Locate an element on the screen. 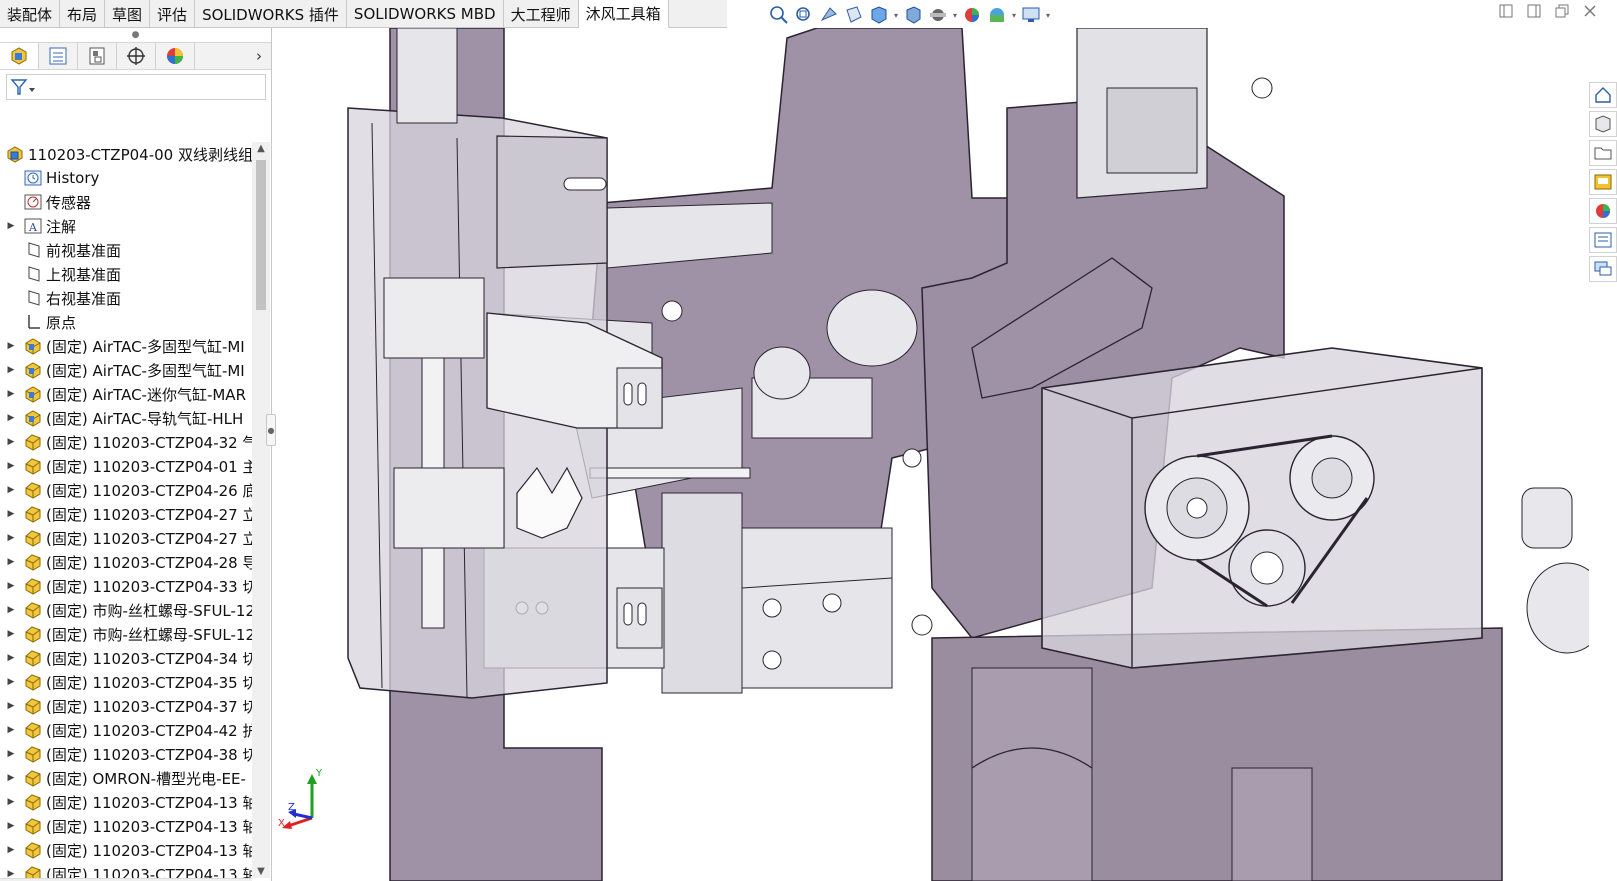  filter-icon is located at coordinates (23, 87).